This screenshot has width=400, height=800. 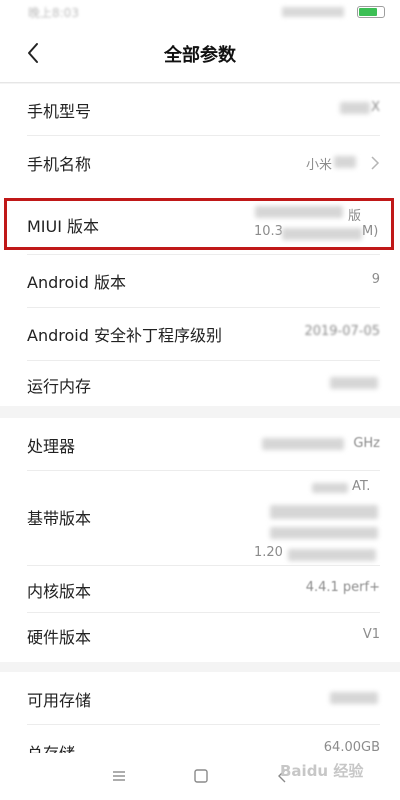 I want to click on row-label: Android 安全补丁程序级别, so click(x=124, y=335).